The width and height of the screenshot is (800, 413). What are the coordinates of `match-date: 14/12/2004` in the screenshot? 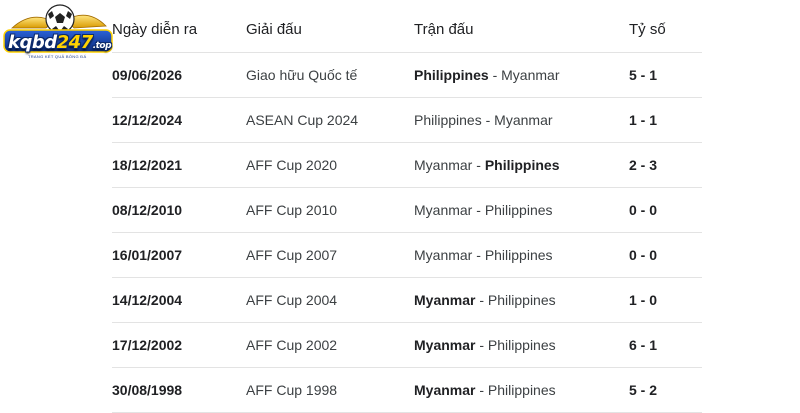 It's located at (147, 300).